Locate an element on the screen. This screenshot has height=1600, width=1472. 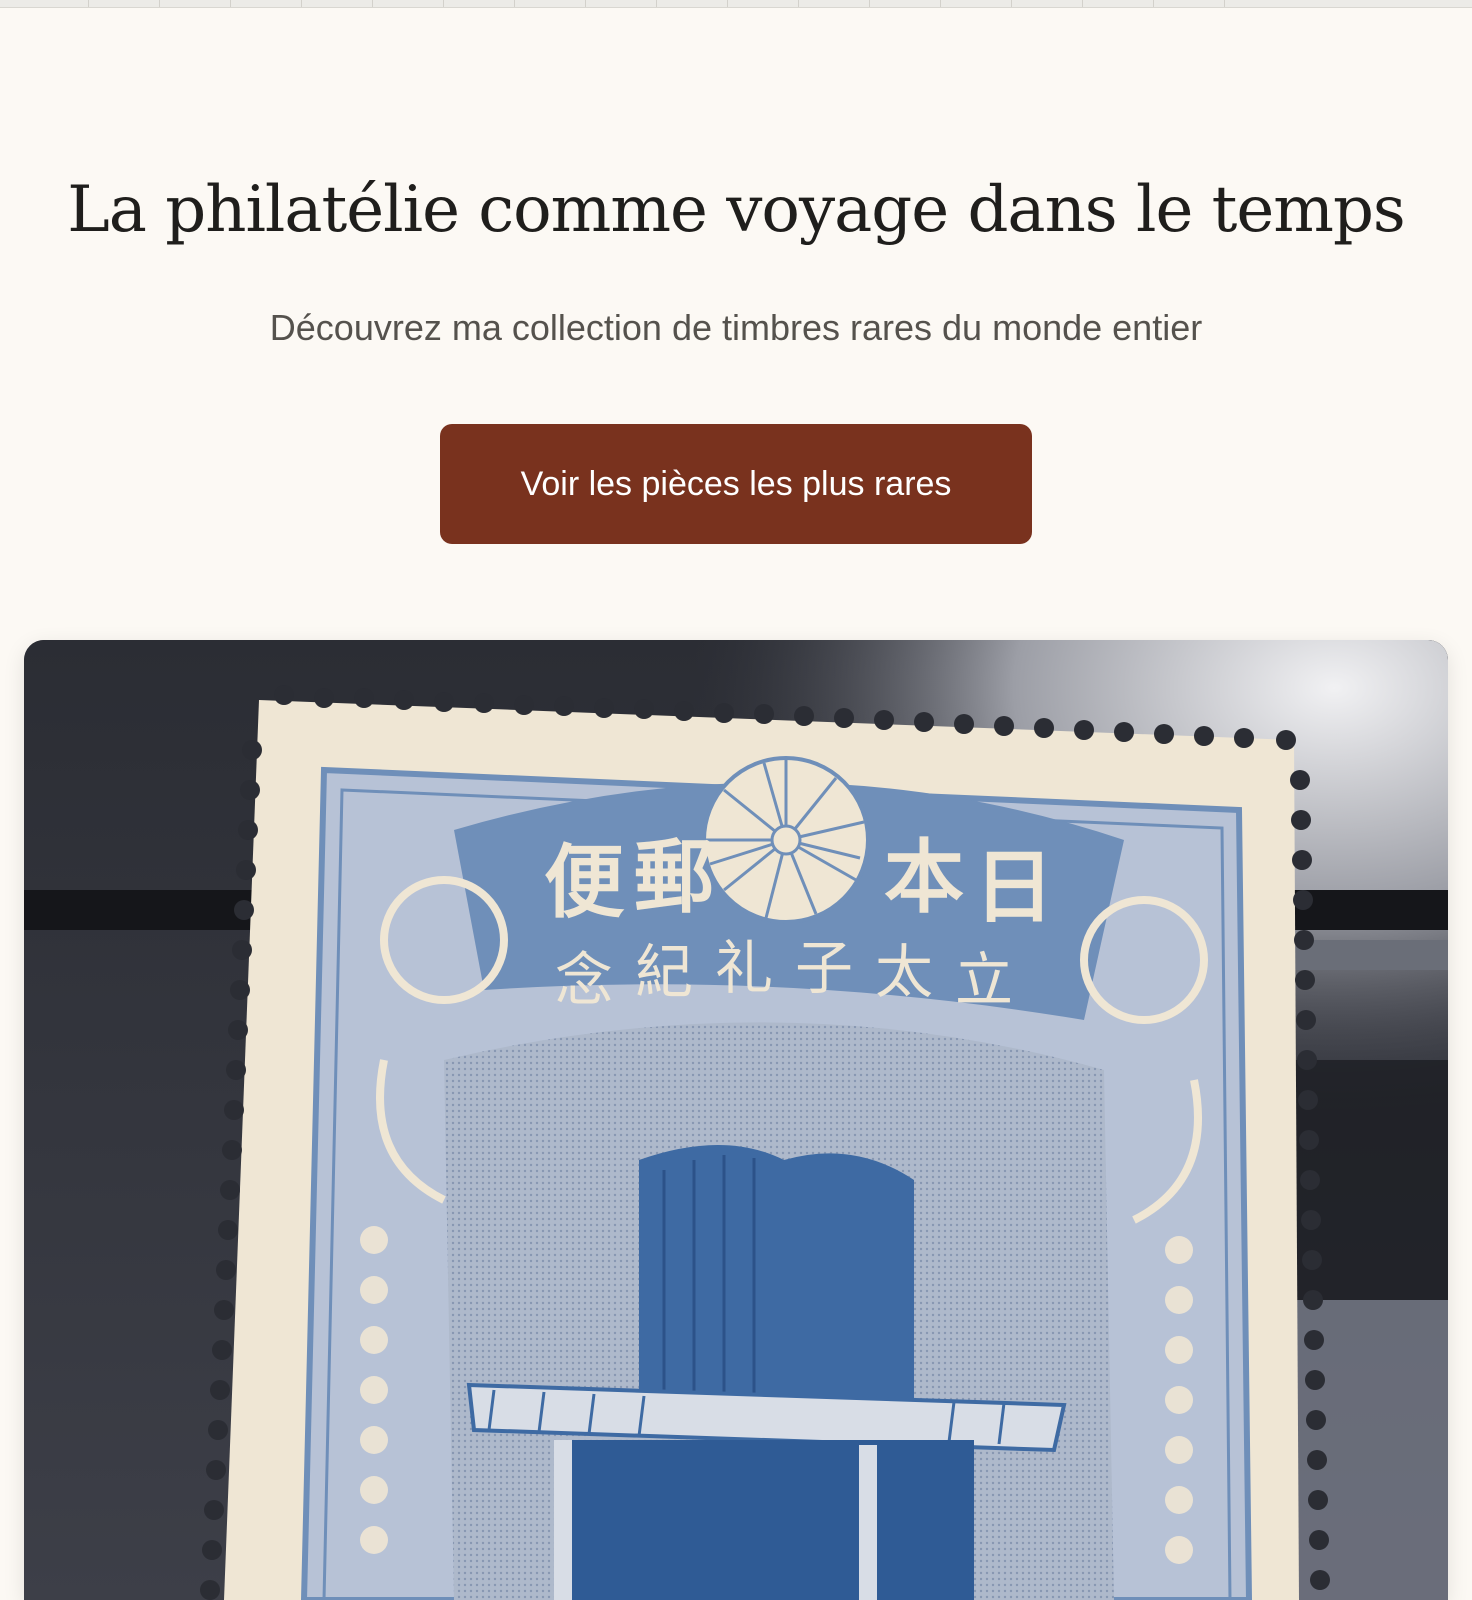
rare-pieces-button: Voir les pièces les plus rares is located at coordinates (736, 484).